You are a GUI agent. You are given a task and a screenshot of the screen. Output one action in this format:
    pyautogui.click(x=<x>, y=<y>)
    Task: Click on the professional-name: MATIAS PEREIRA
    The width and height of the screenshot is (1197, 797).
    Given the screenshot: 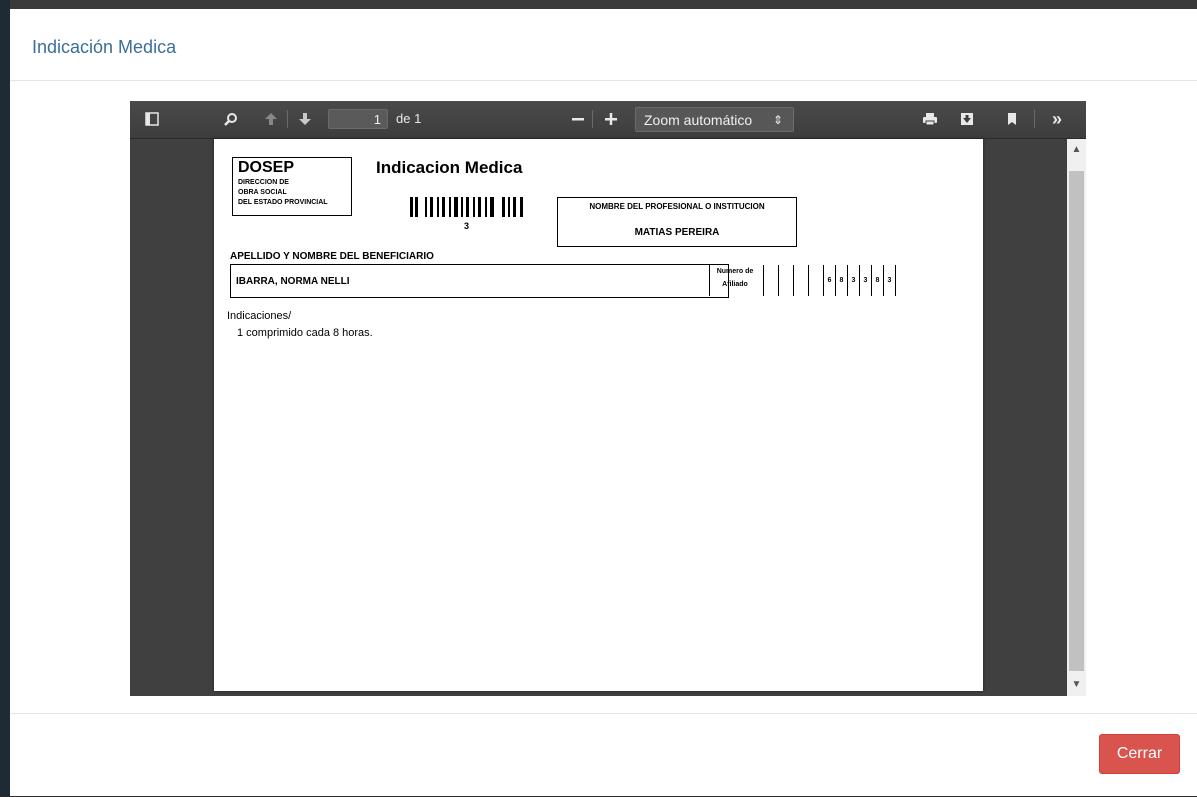 What is the action you would take?
    pyautogui.click(x=677, y=232)
    